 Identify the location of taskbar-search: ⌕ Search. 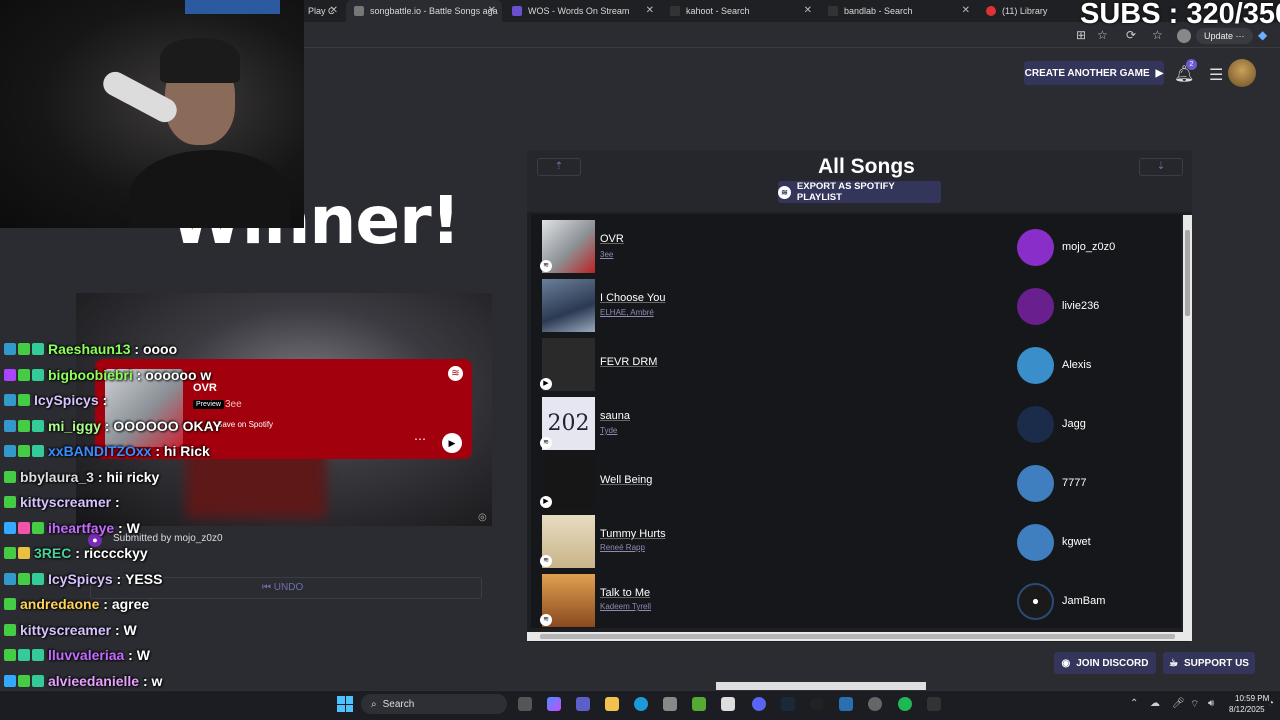
(434, 704).